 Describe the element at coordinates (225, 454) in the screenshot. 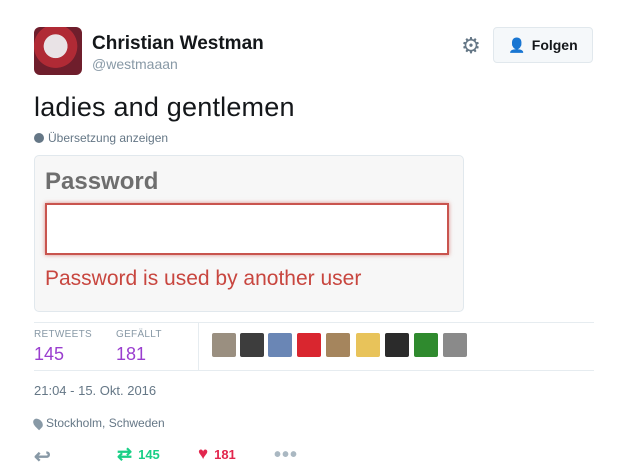

I see `like-count: 181` at that location.